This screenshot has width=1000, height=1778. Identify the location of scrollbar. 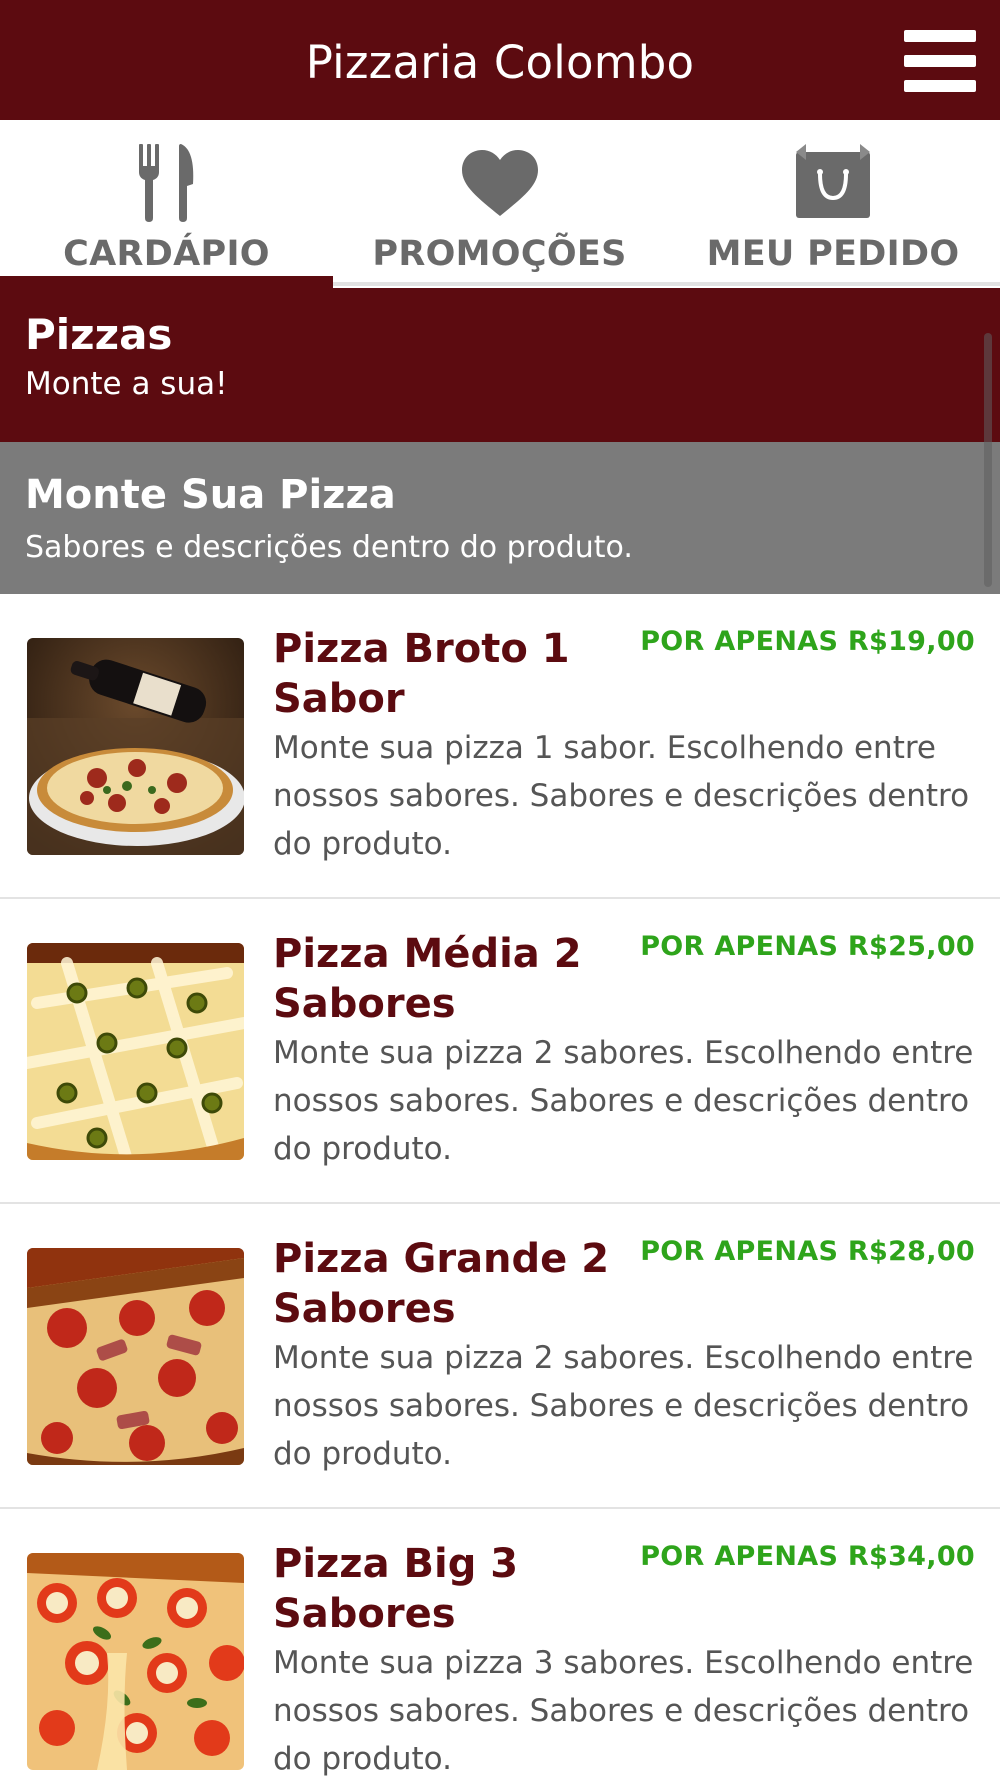
(988, 460).